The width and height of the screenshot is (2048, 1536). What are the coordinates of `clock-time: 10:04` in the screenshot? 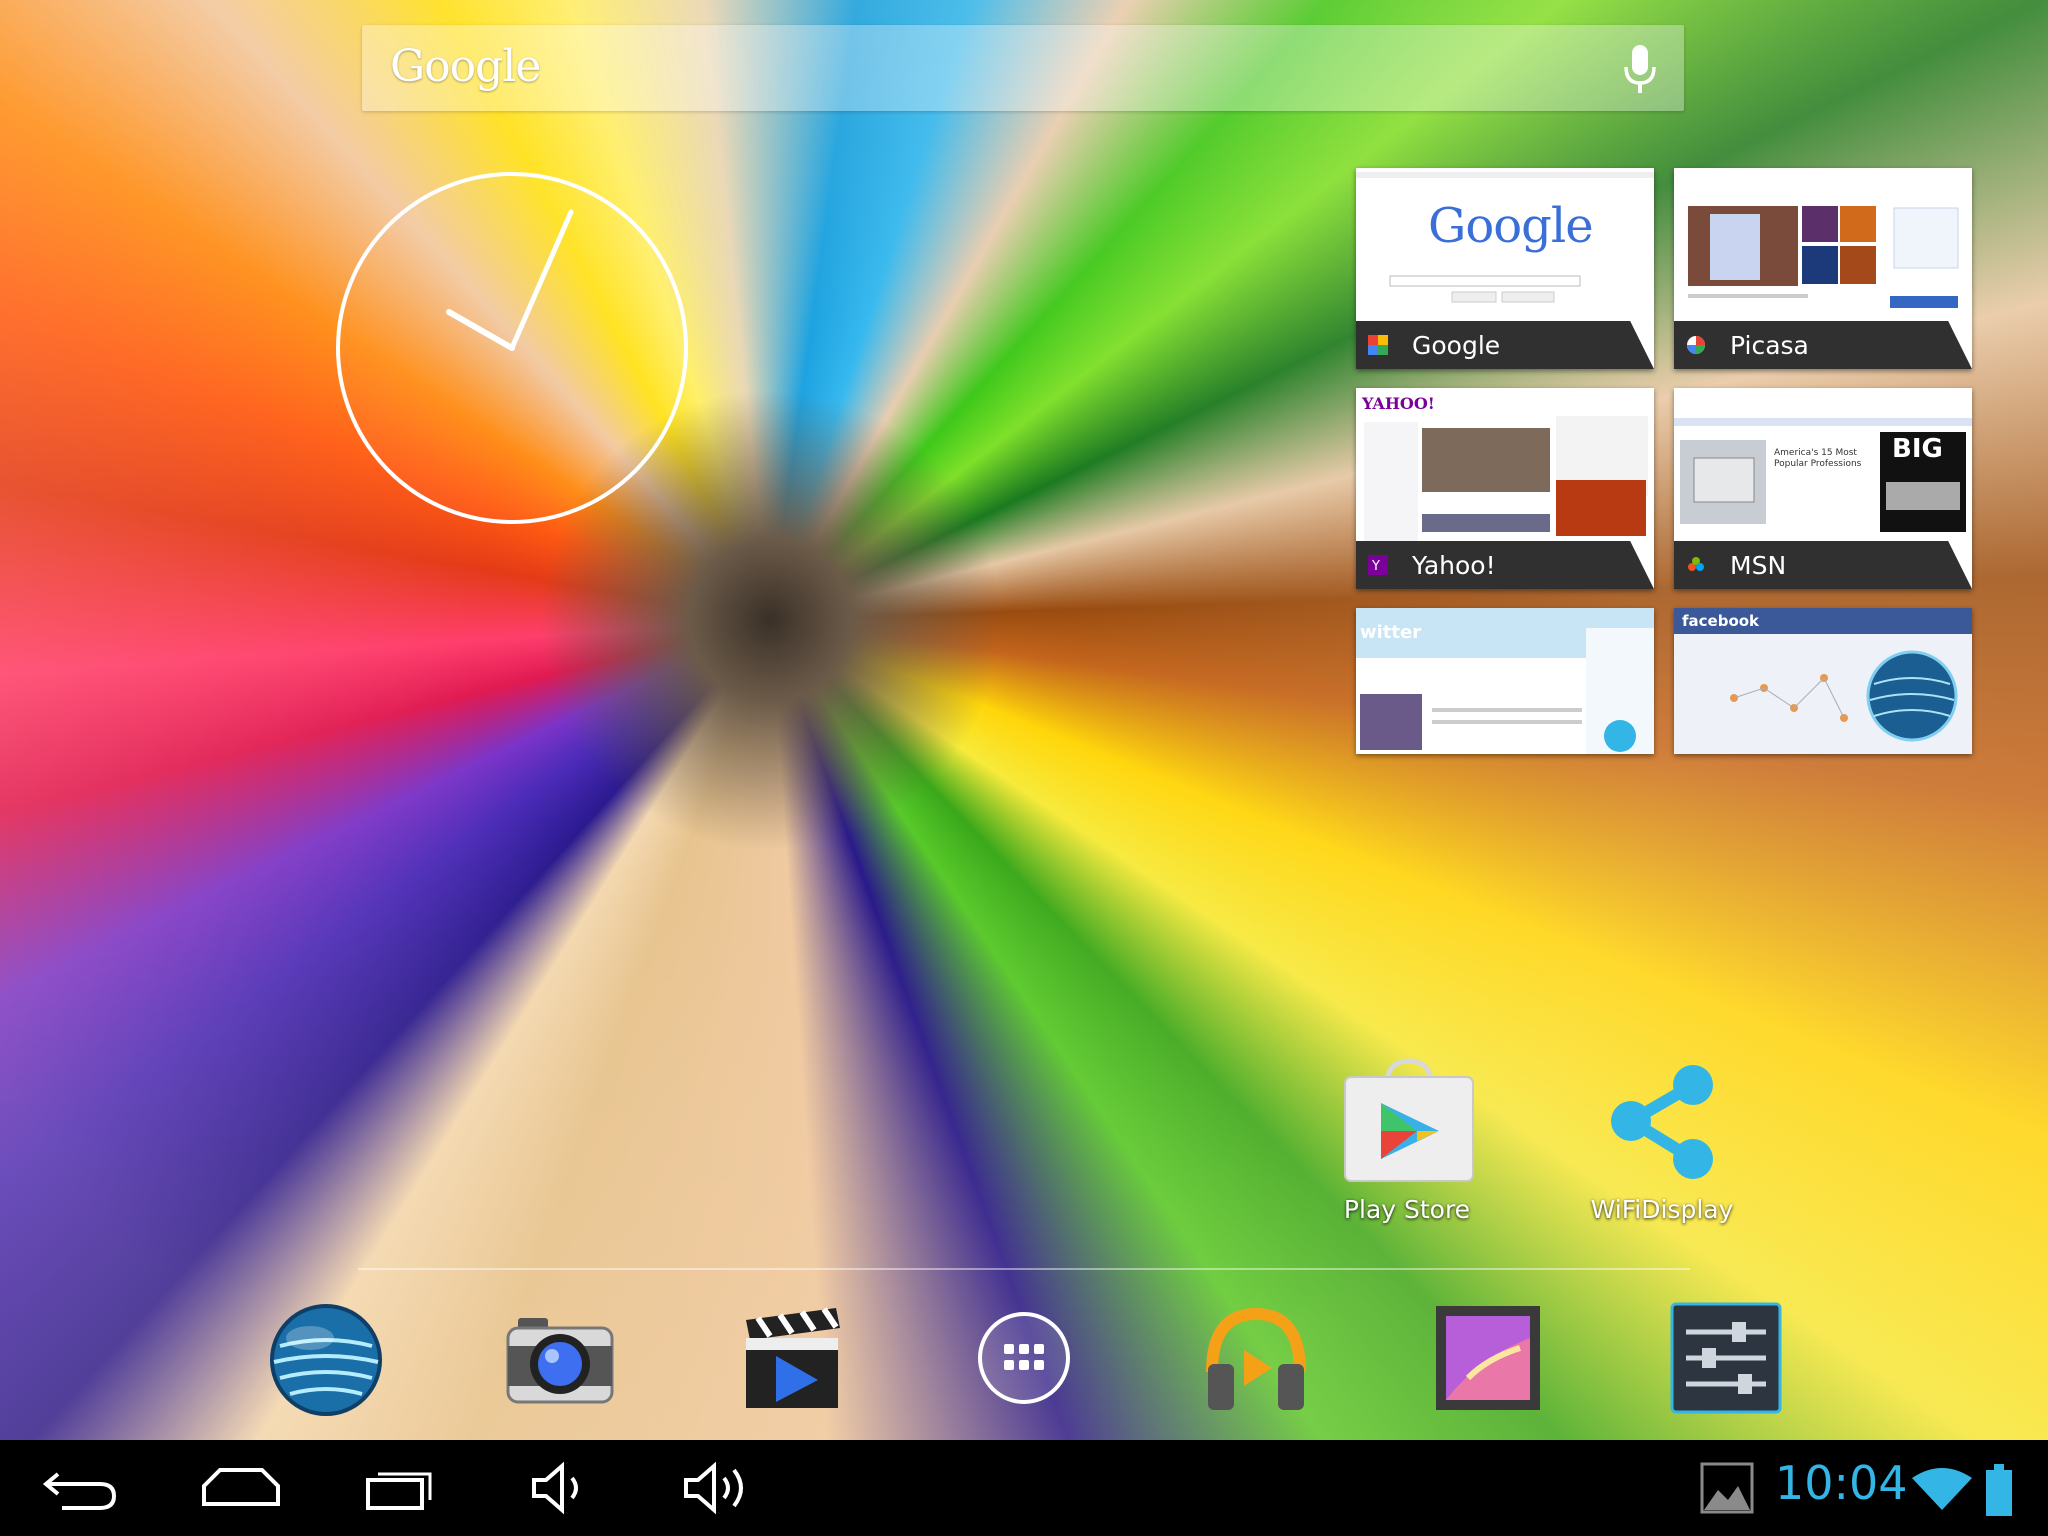 It's located at (1841, 1483).